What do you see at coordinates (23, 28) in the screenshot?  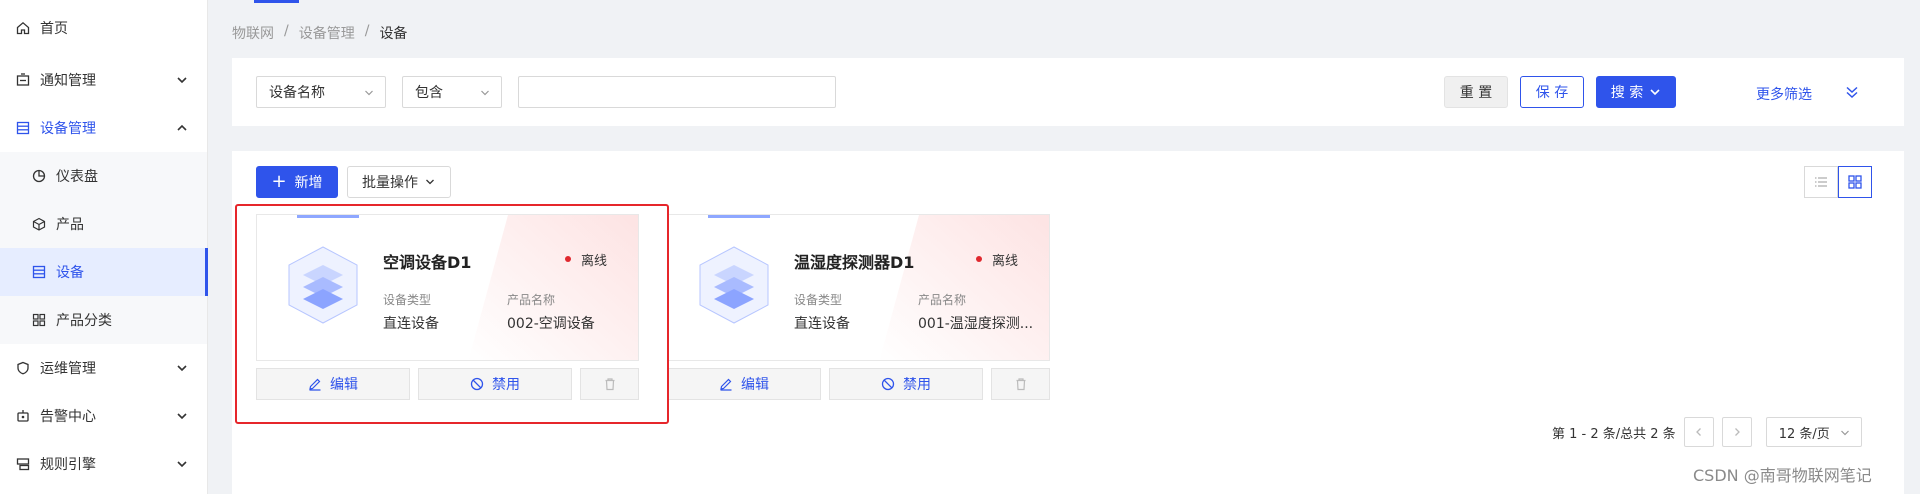 I see `home-icon` at bounding box center [23, 28].